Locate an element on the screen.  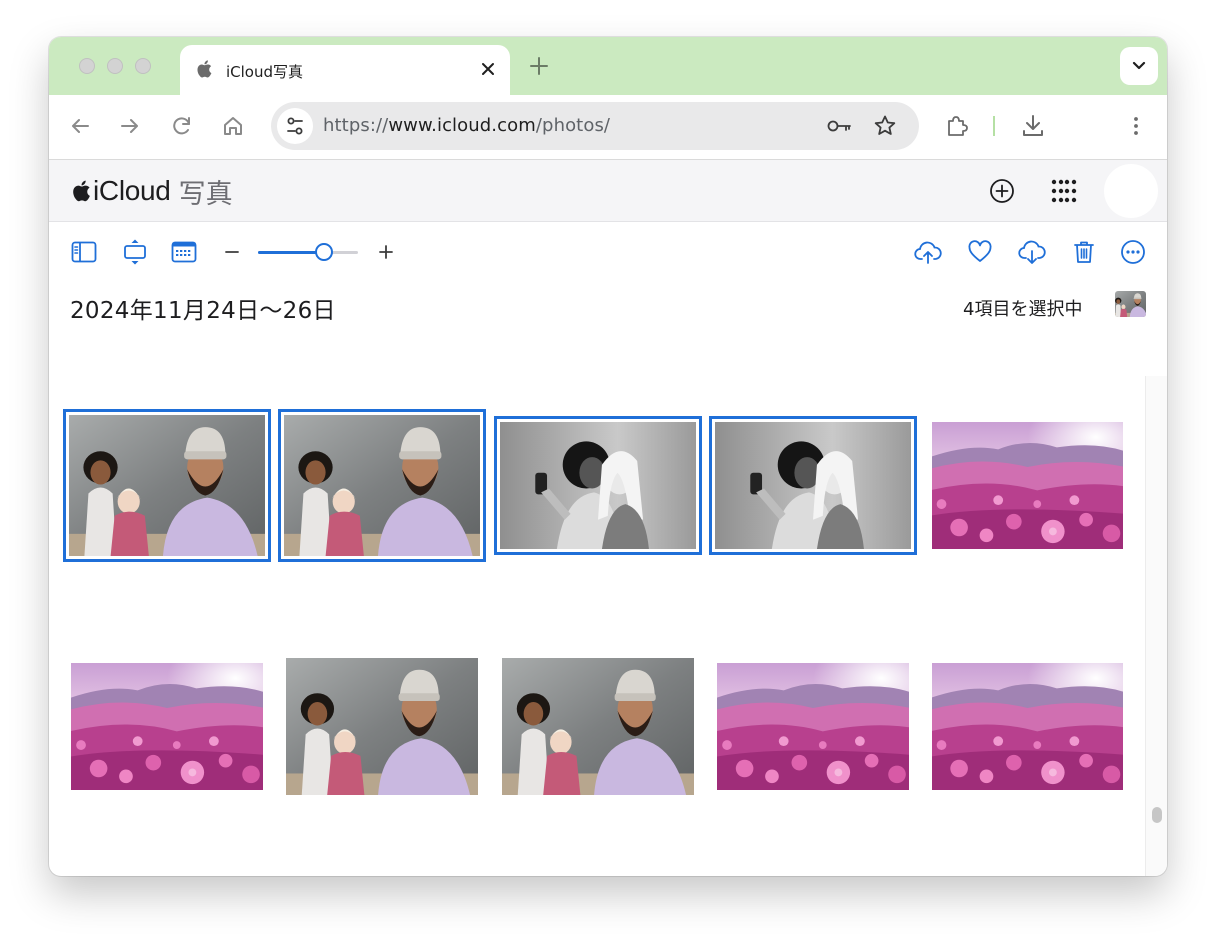
close-tab-icon is located at coordinates (488, 69).